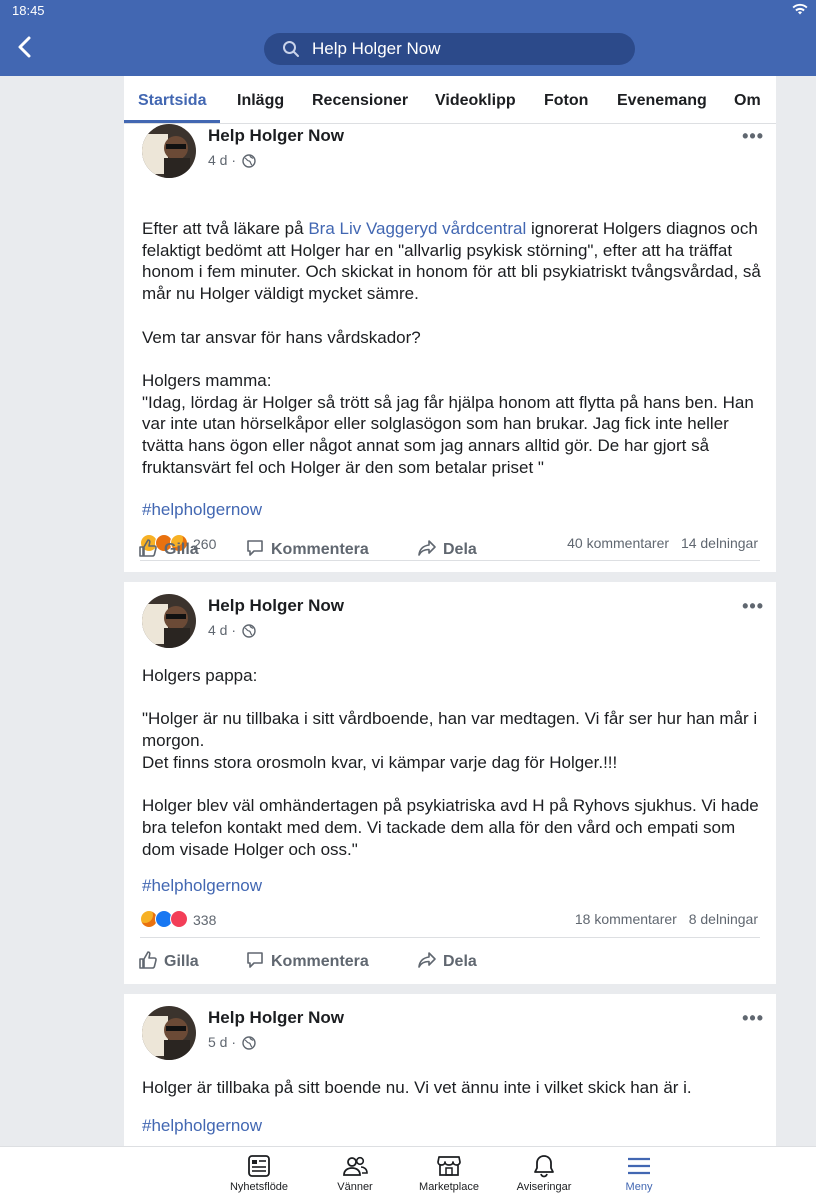 The height and width of the screenshot is (1201, 816). I want to click on news-feed-icon, so click(259, 1166).